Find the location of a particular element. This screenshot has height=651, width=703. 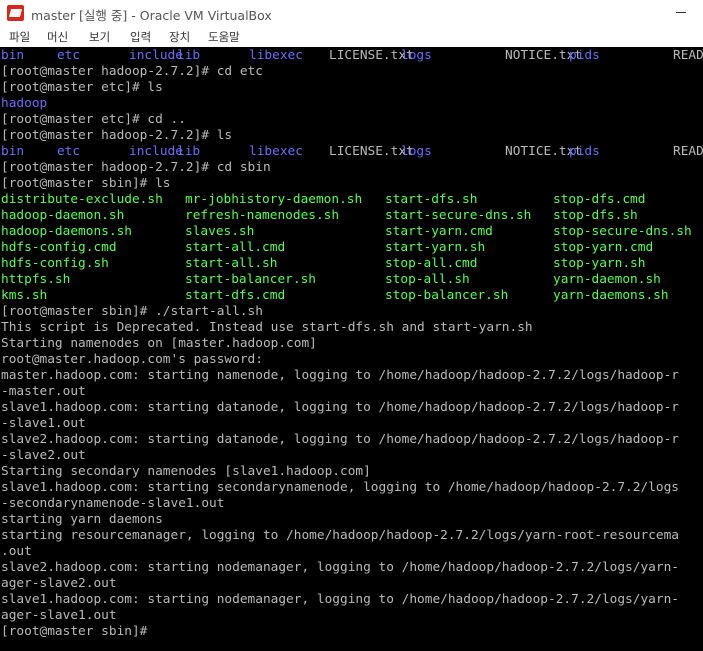

script-entry: refresh-namenodes.sh is located at coordinates (262, 215).